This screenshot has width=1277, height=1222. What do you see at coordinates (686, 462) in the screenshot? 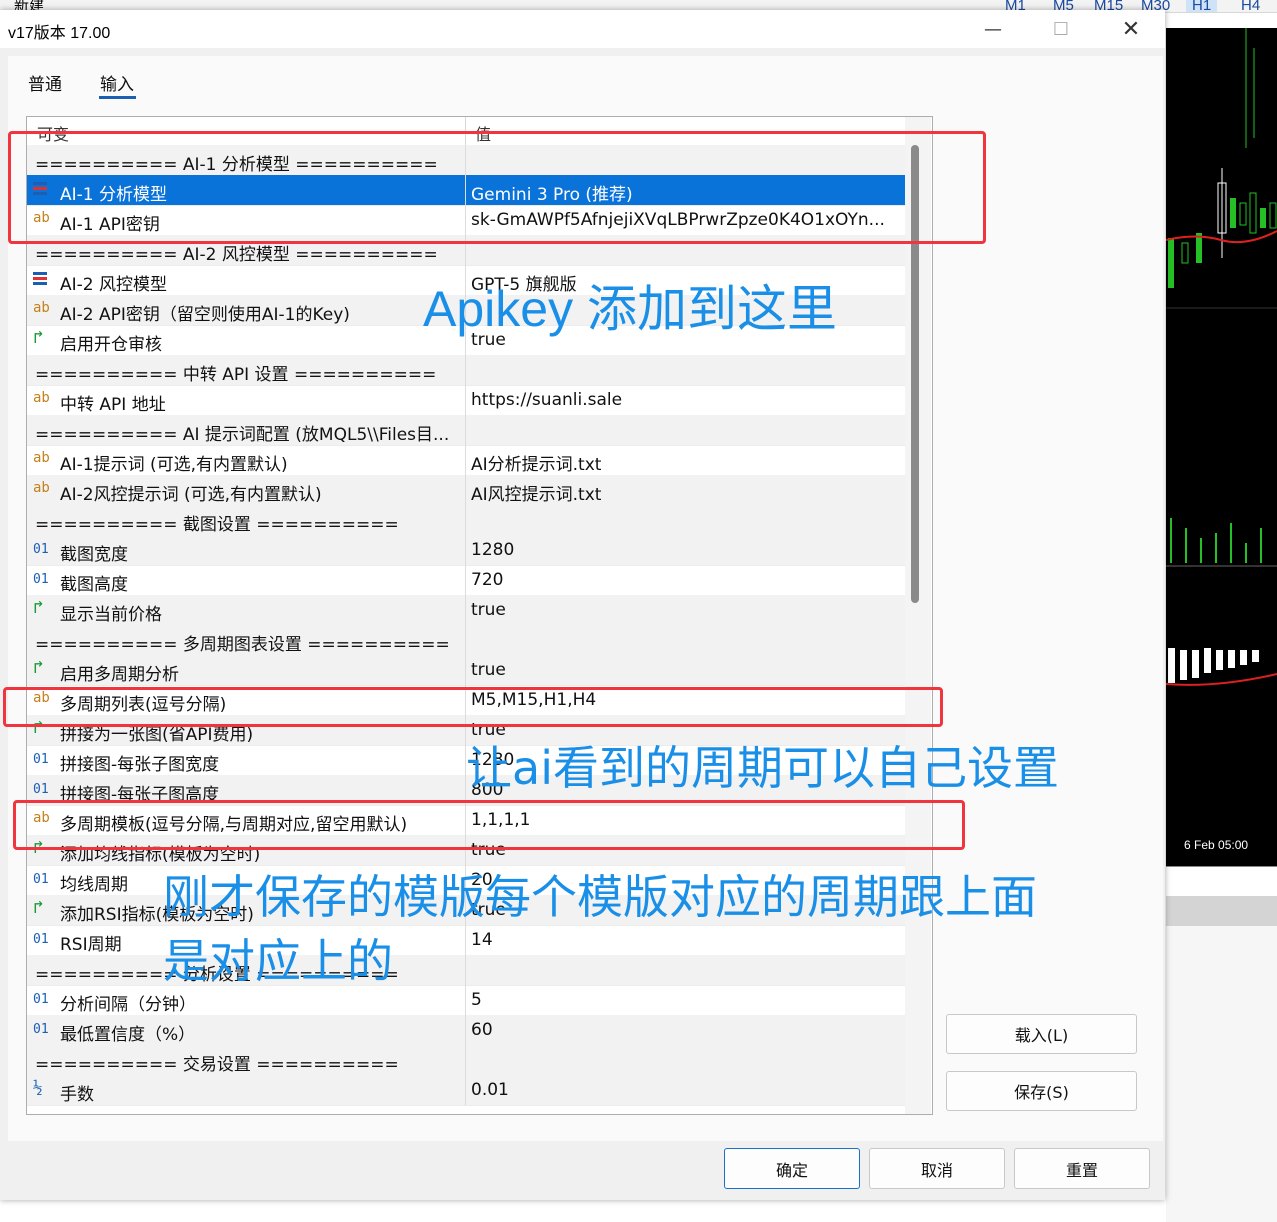
I see `parameter-value: AI分析提示词.txt` at bounding box center [686, 462].